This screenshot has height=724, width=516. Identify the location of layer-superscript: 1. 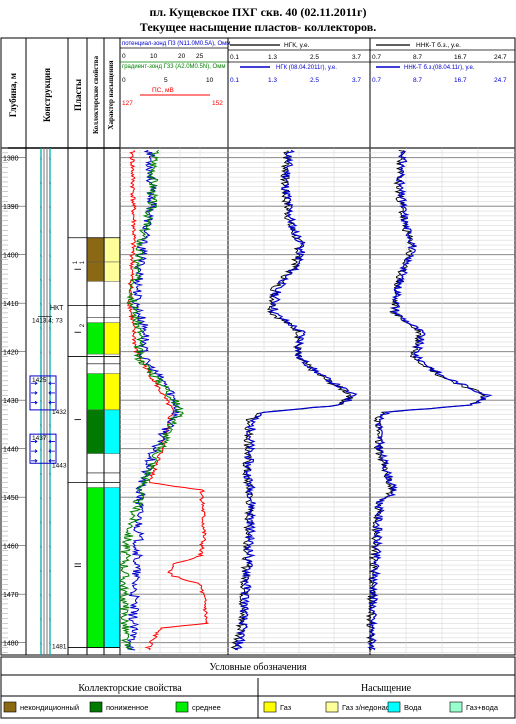
(76, 262).